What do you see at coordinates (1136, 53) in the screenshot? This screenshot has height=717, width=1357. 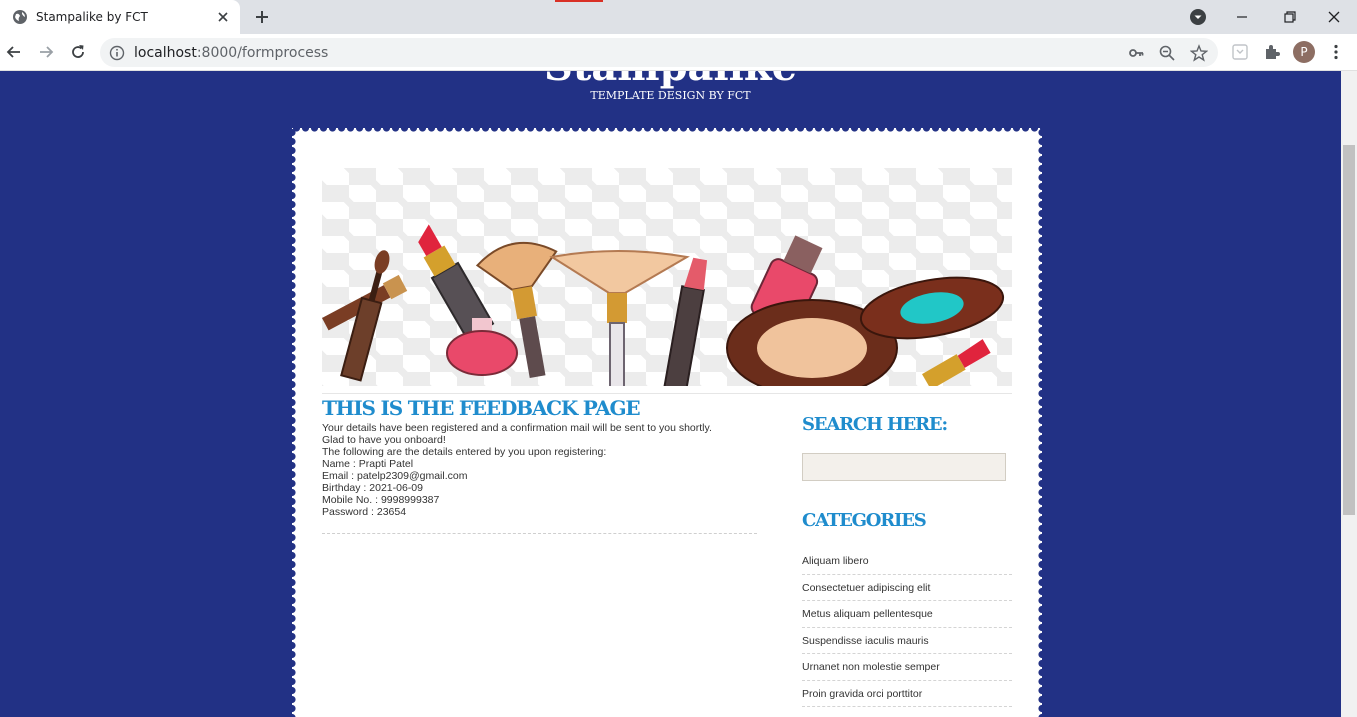 I see `key-icon` at bounding box center [1136, 53].